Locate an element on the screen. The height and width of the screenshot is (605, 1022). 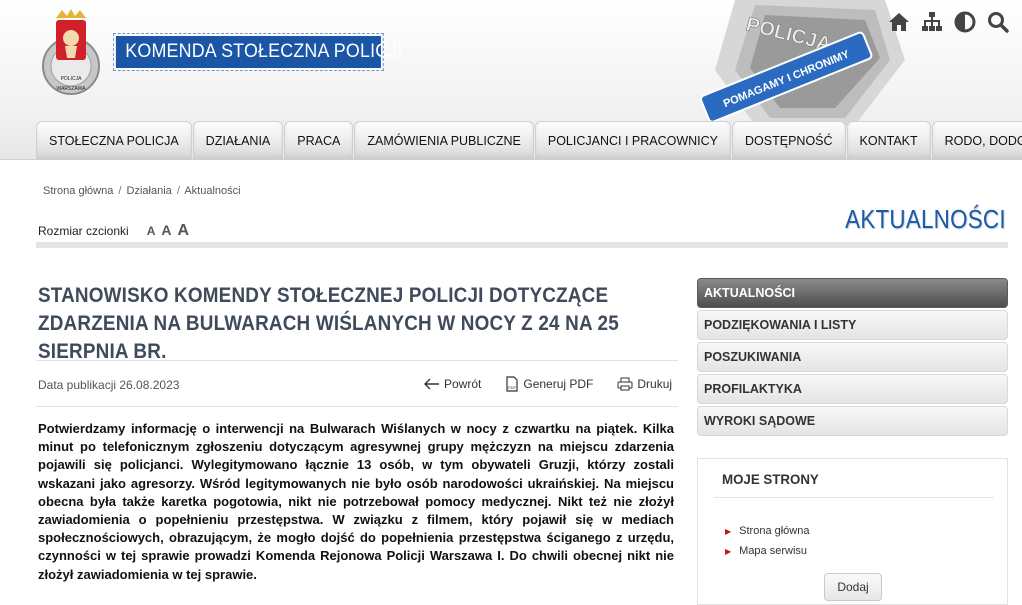
back-button: Powrót is located at coordinates (452, 384).